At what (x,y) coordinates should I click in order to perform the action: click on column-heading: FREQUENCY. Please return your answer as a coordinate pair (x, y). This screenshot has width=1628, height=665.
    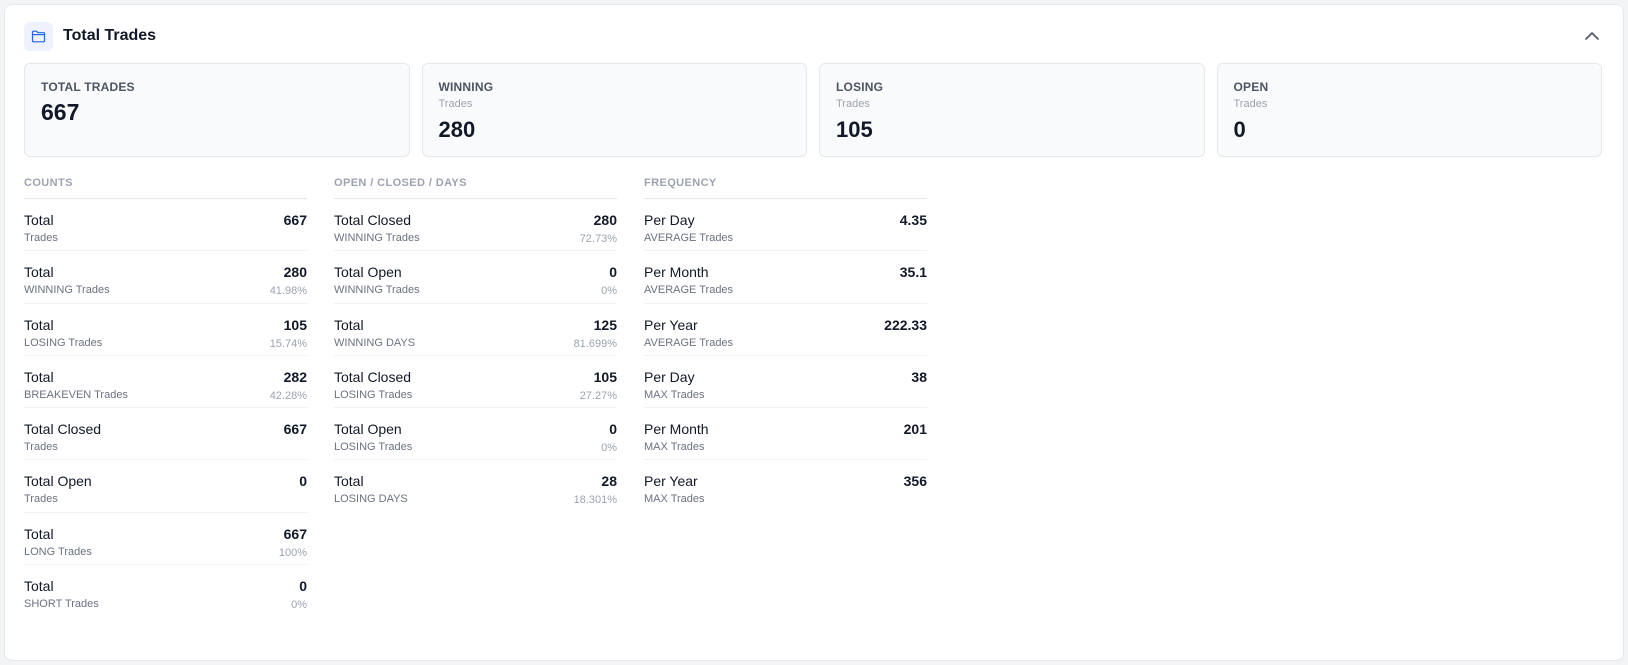
    Looking at the image, I should click on (785, 188).